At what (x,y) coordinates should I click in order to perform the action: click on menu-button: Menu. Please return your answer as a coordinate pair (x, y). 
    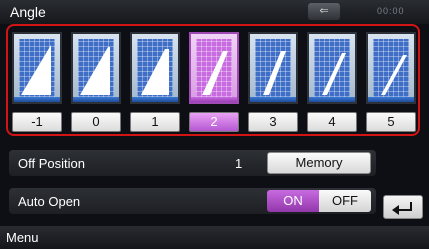
    Looking at the image, I should click on (32, 238).